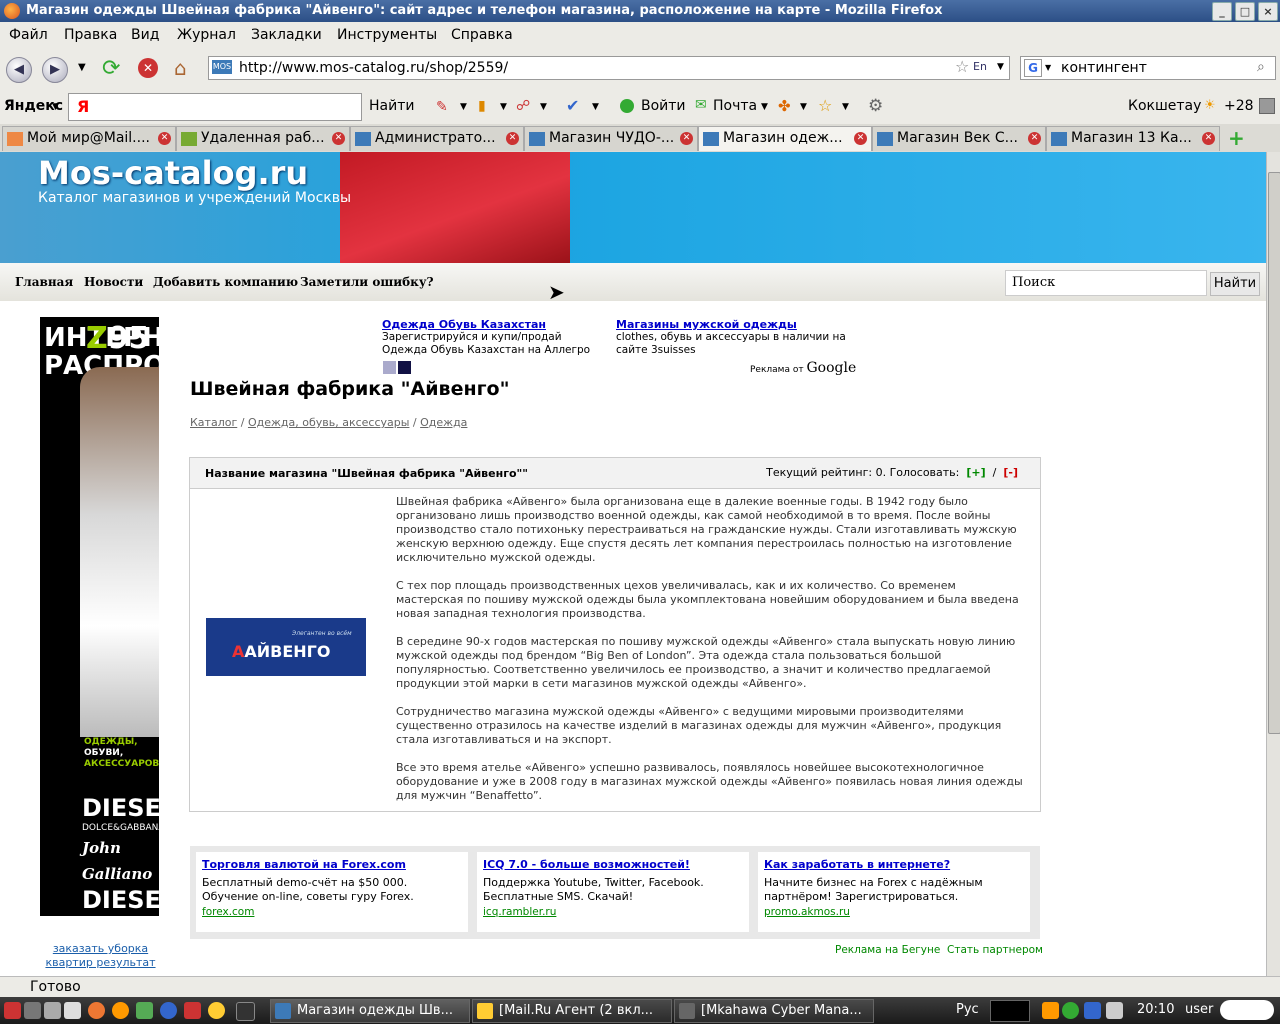 Image resolution: width=1280 pixels, height=1024 pixels. I want to click on start-menu-icon, so click(12, 1010).